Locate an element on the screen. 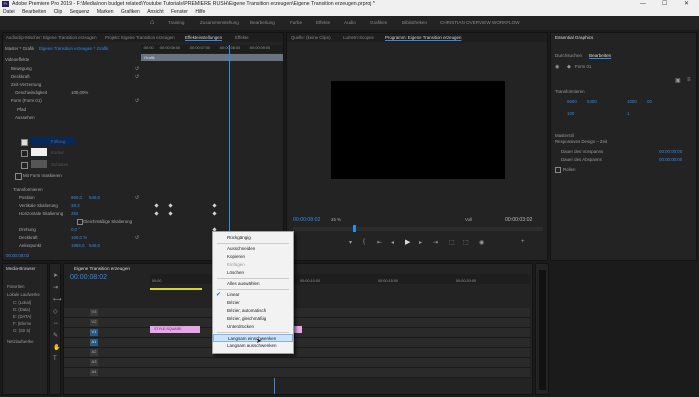  export-frame-icon: ◉ is located at coordinates (481, 242).